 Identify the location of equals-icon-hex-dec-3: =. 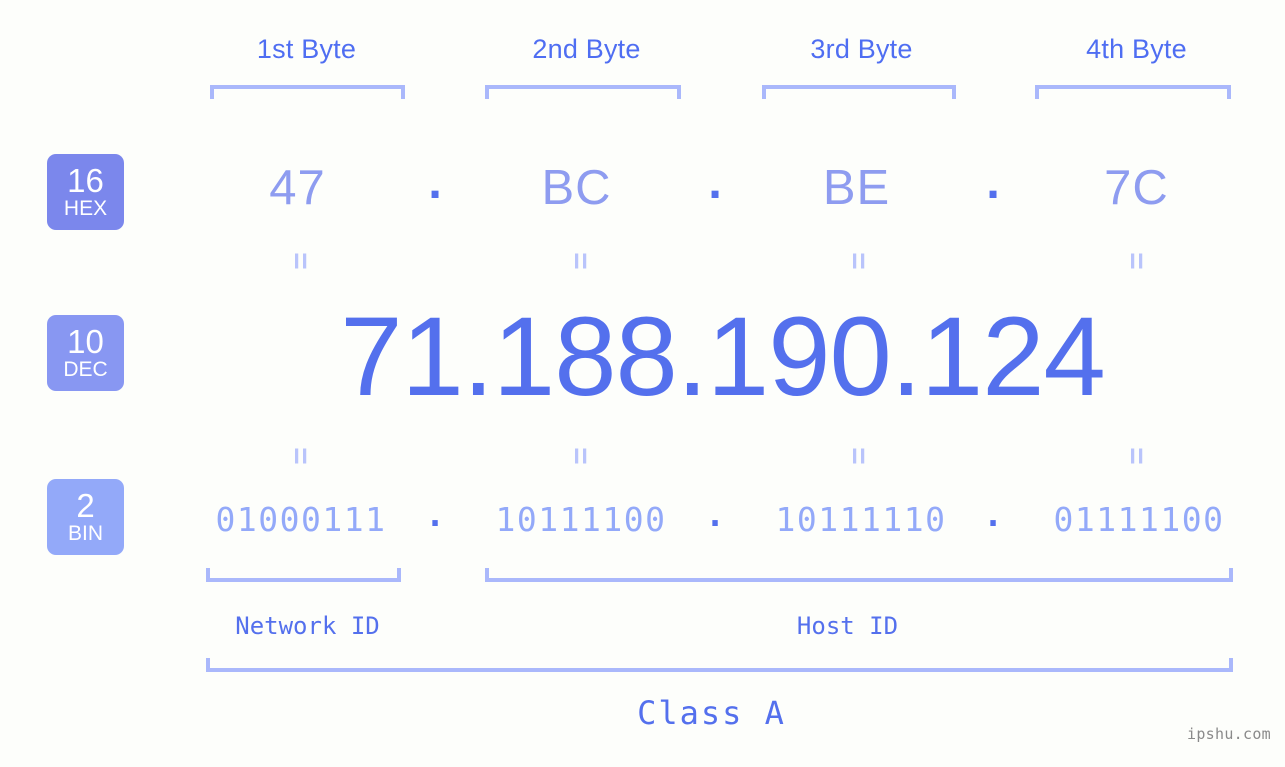
(858, 261).